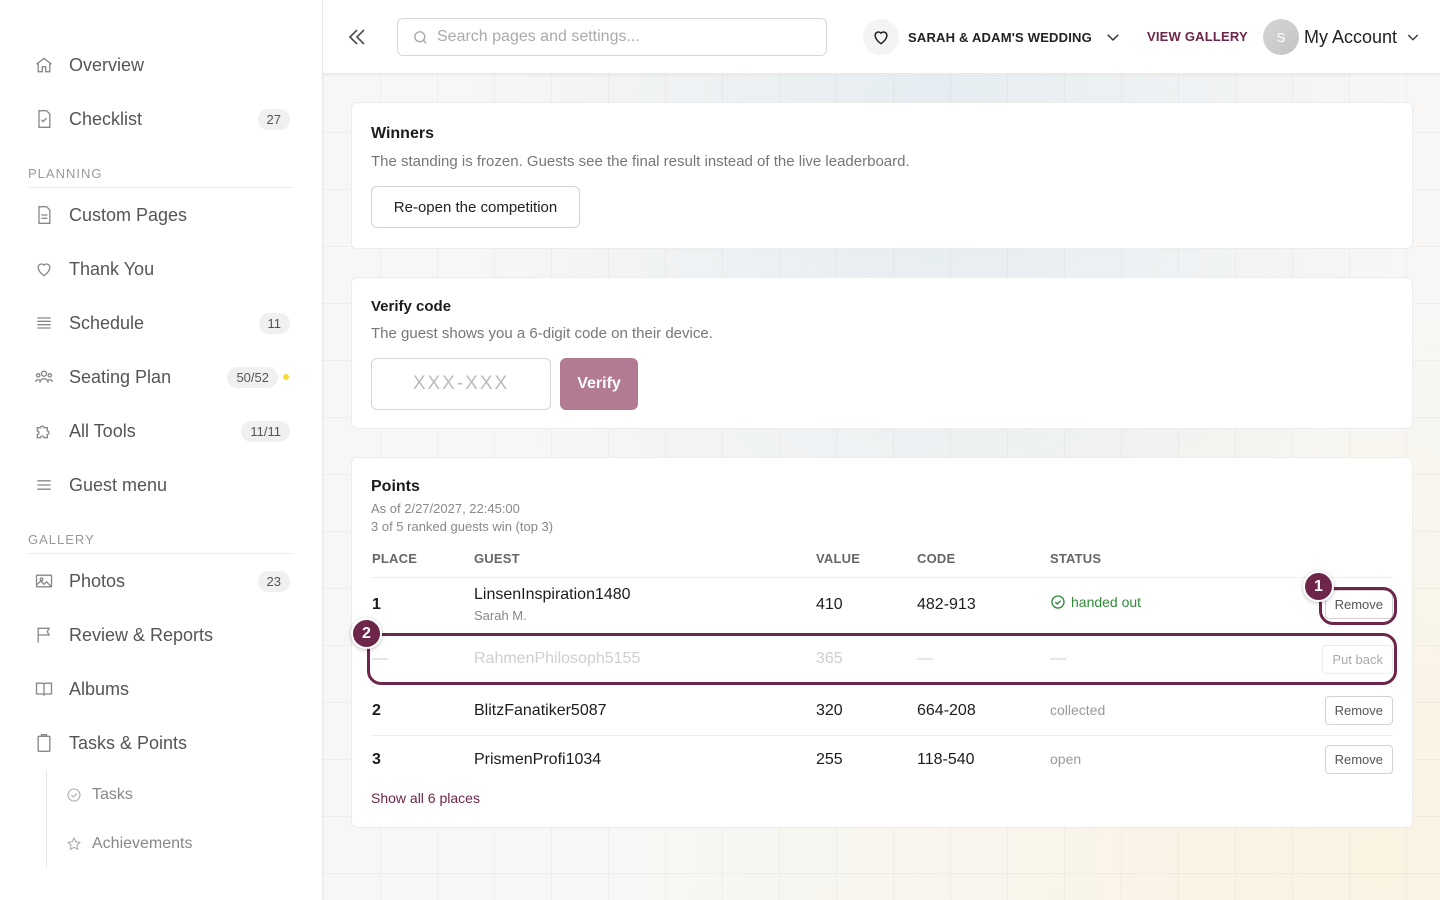 The height and width of the screenshot is (900, 1440). I want to click on account-menu: S My Account, so click(1342, 37).